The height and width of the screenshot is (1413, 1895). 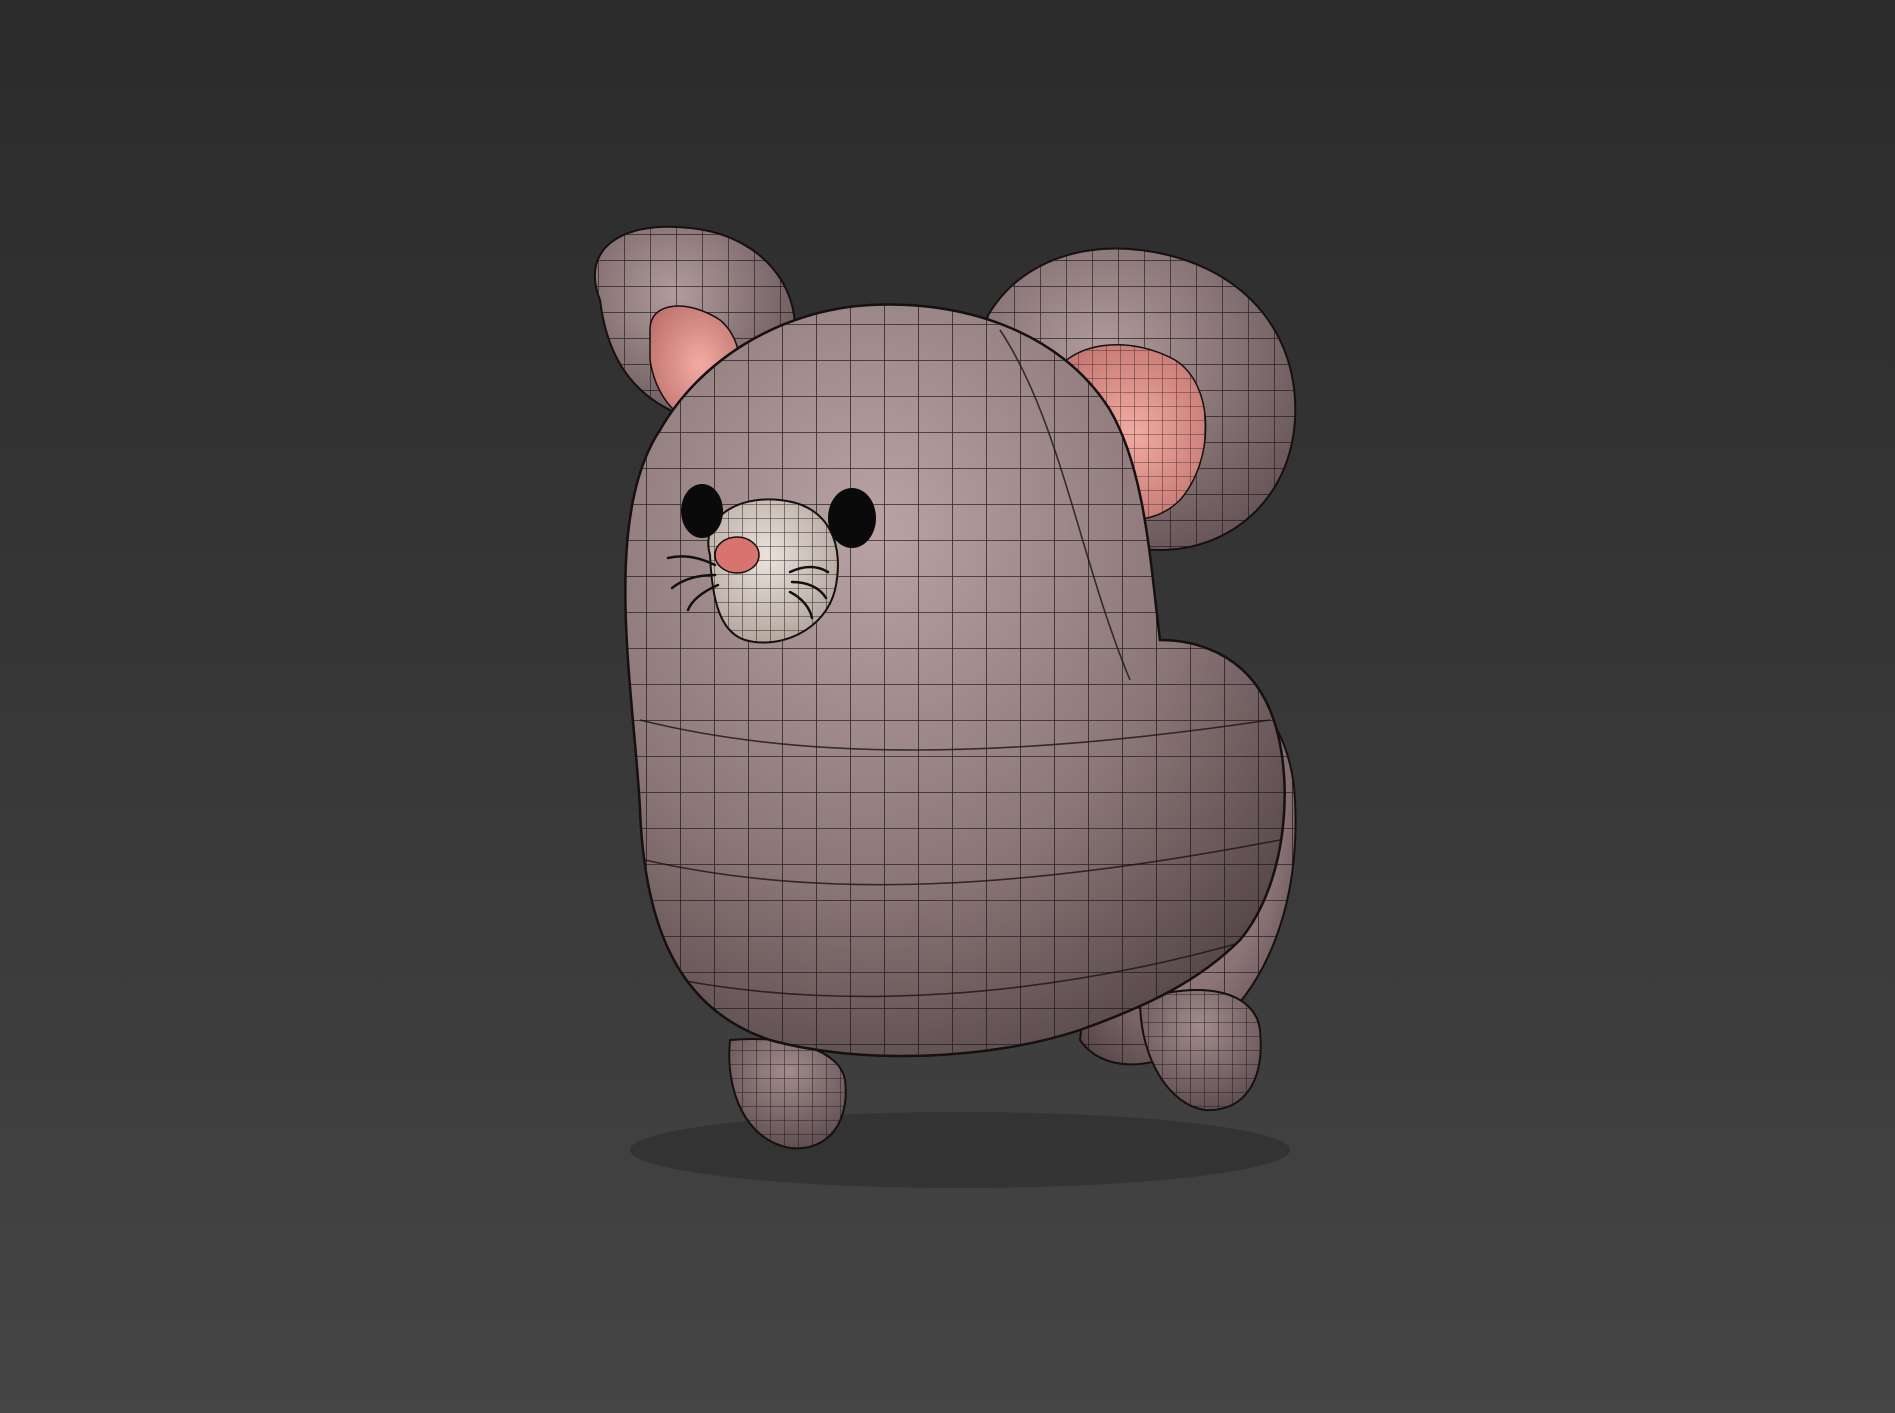 I want to click on nose, so click(x=737, y=555).